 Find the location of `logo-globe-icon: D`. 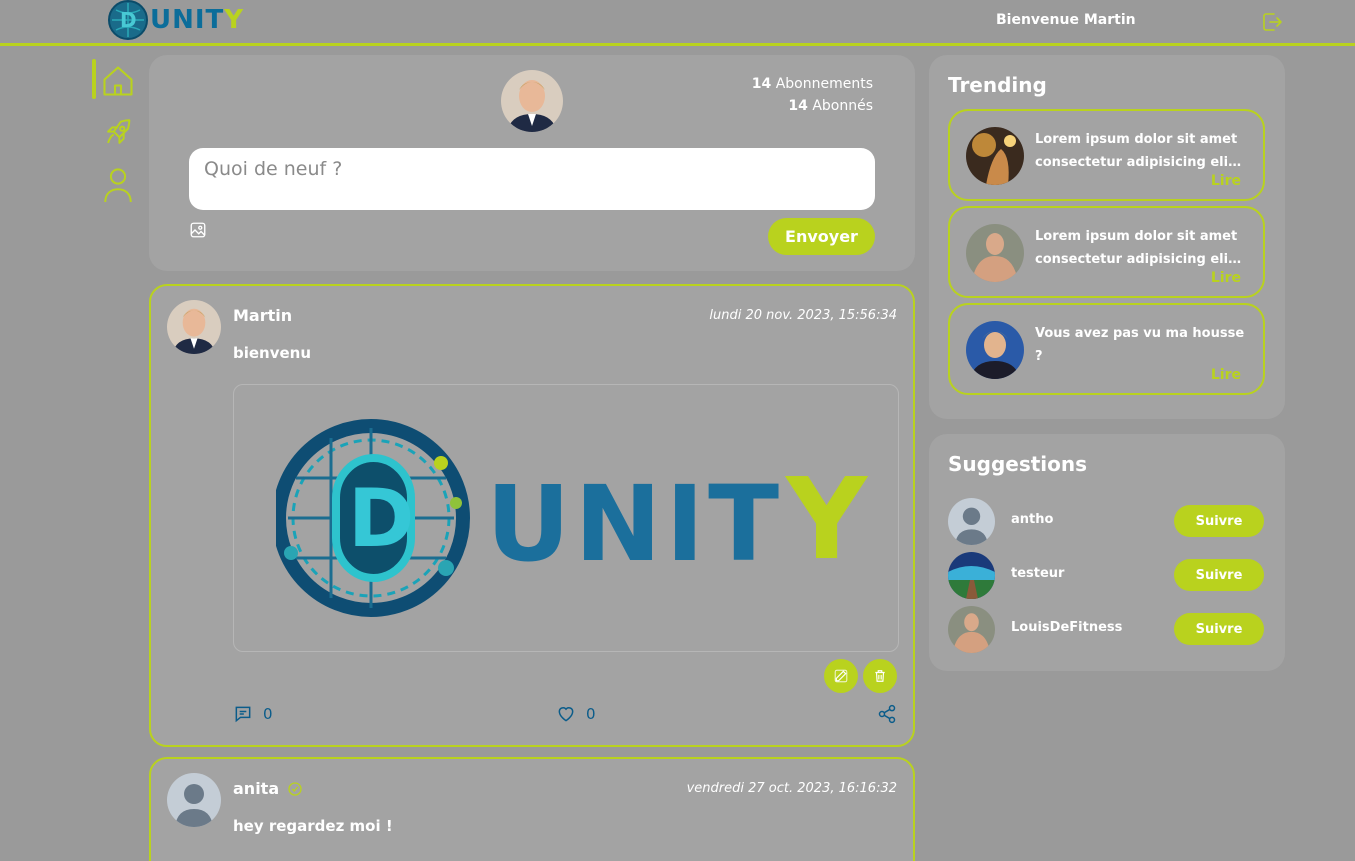

logo-globe-icon: D is located at coordinates (128, 20).